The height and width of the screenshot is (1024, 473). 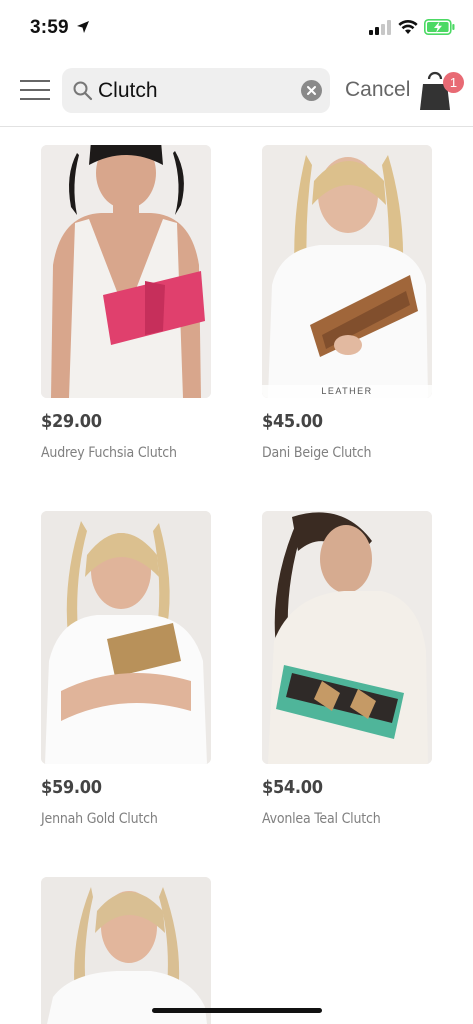 I want to click on product-price: $45.00, so click(x=292, y=421).